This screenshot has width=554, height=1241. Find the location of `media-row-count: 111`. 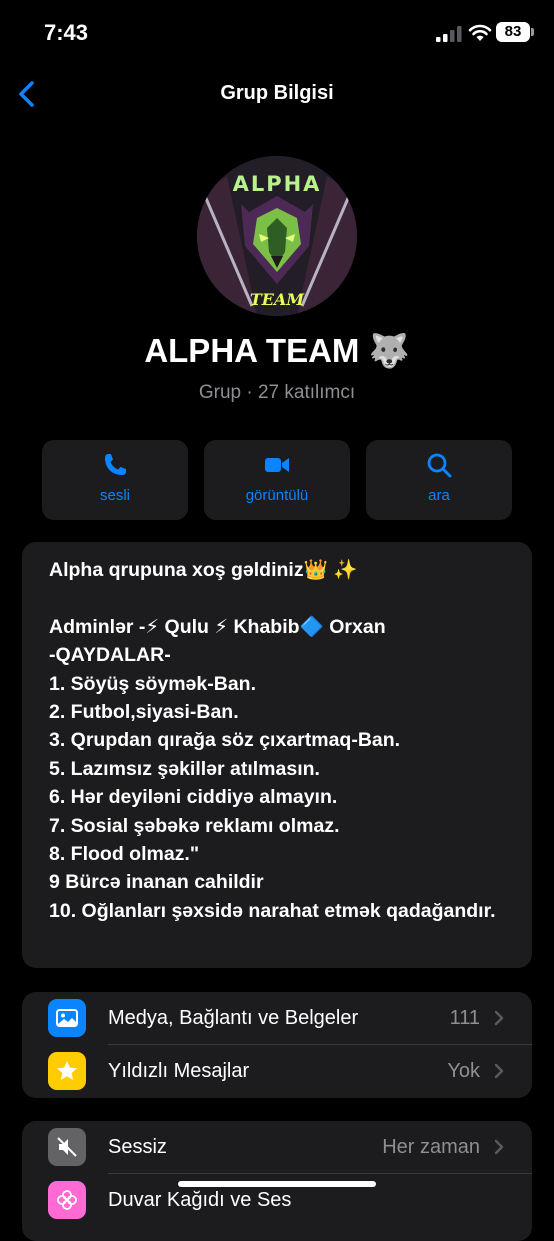

media-row-count: 111 is located at coordinates (464, 1018).